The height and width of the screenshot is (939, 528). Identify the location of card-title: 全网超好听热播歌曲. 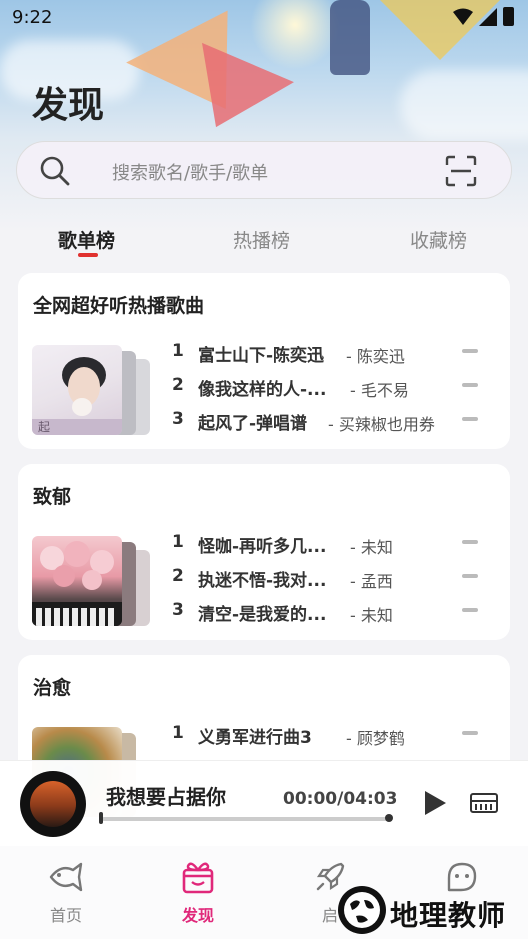
(119, 306).